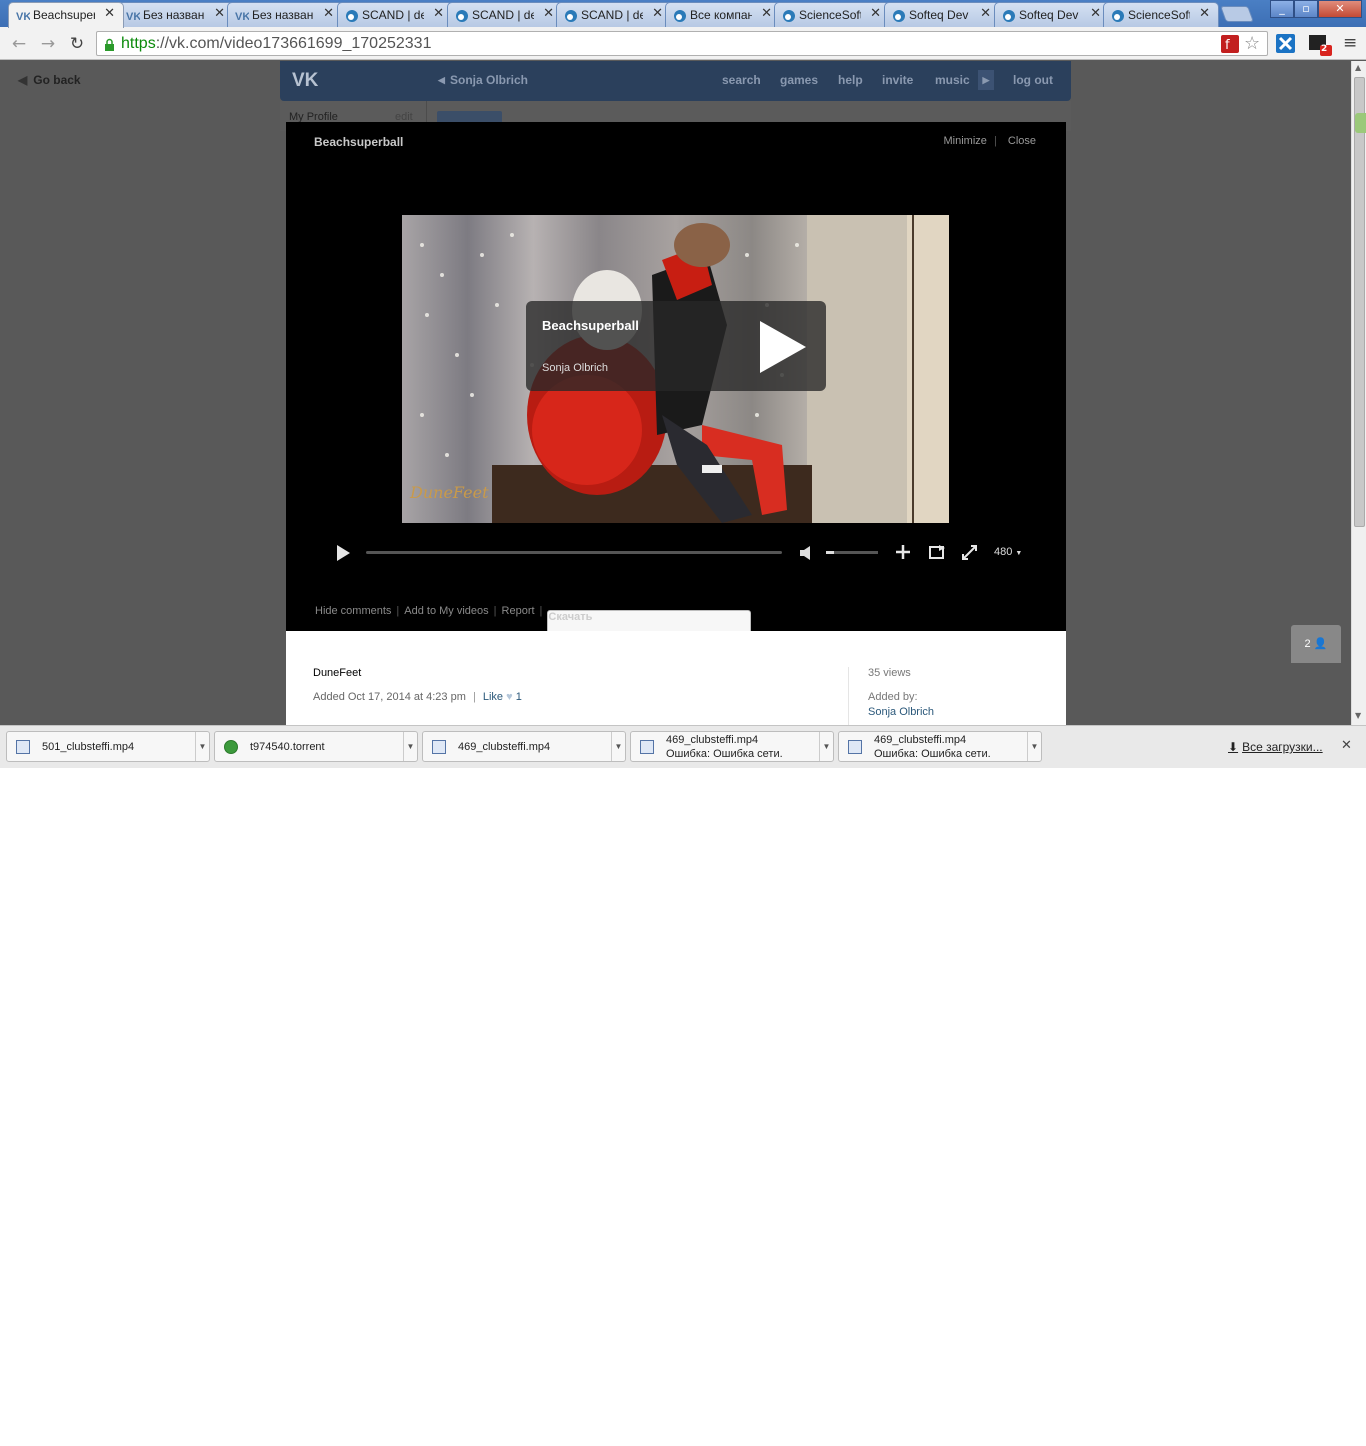 The height and width of the screenshot is (1446, 1366). What do you see at coordinates (439, 747) in the screenshot?
I see `file-icon` at bounding box center [439, 747].